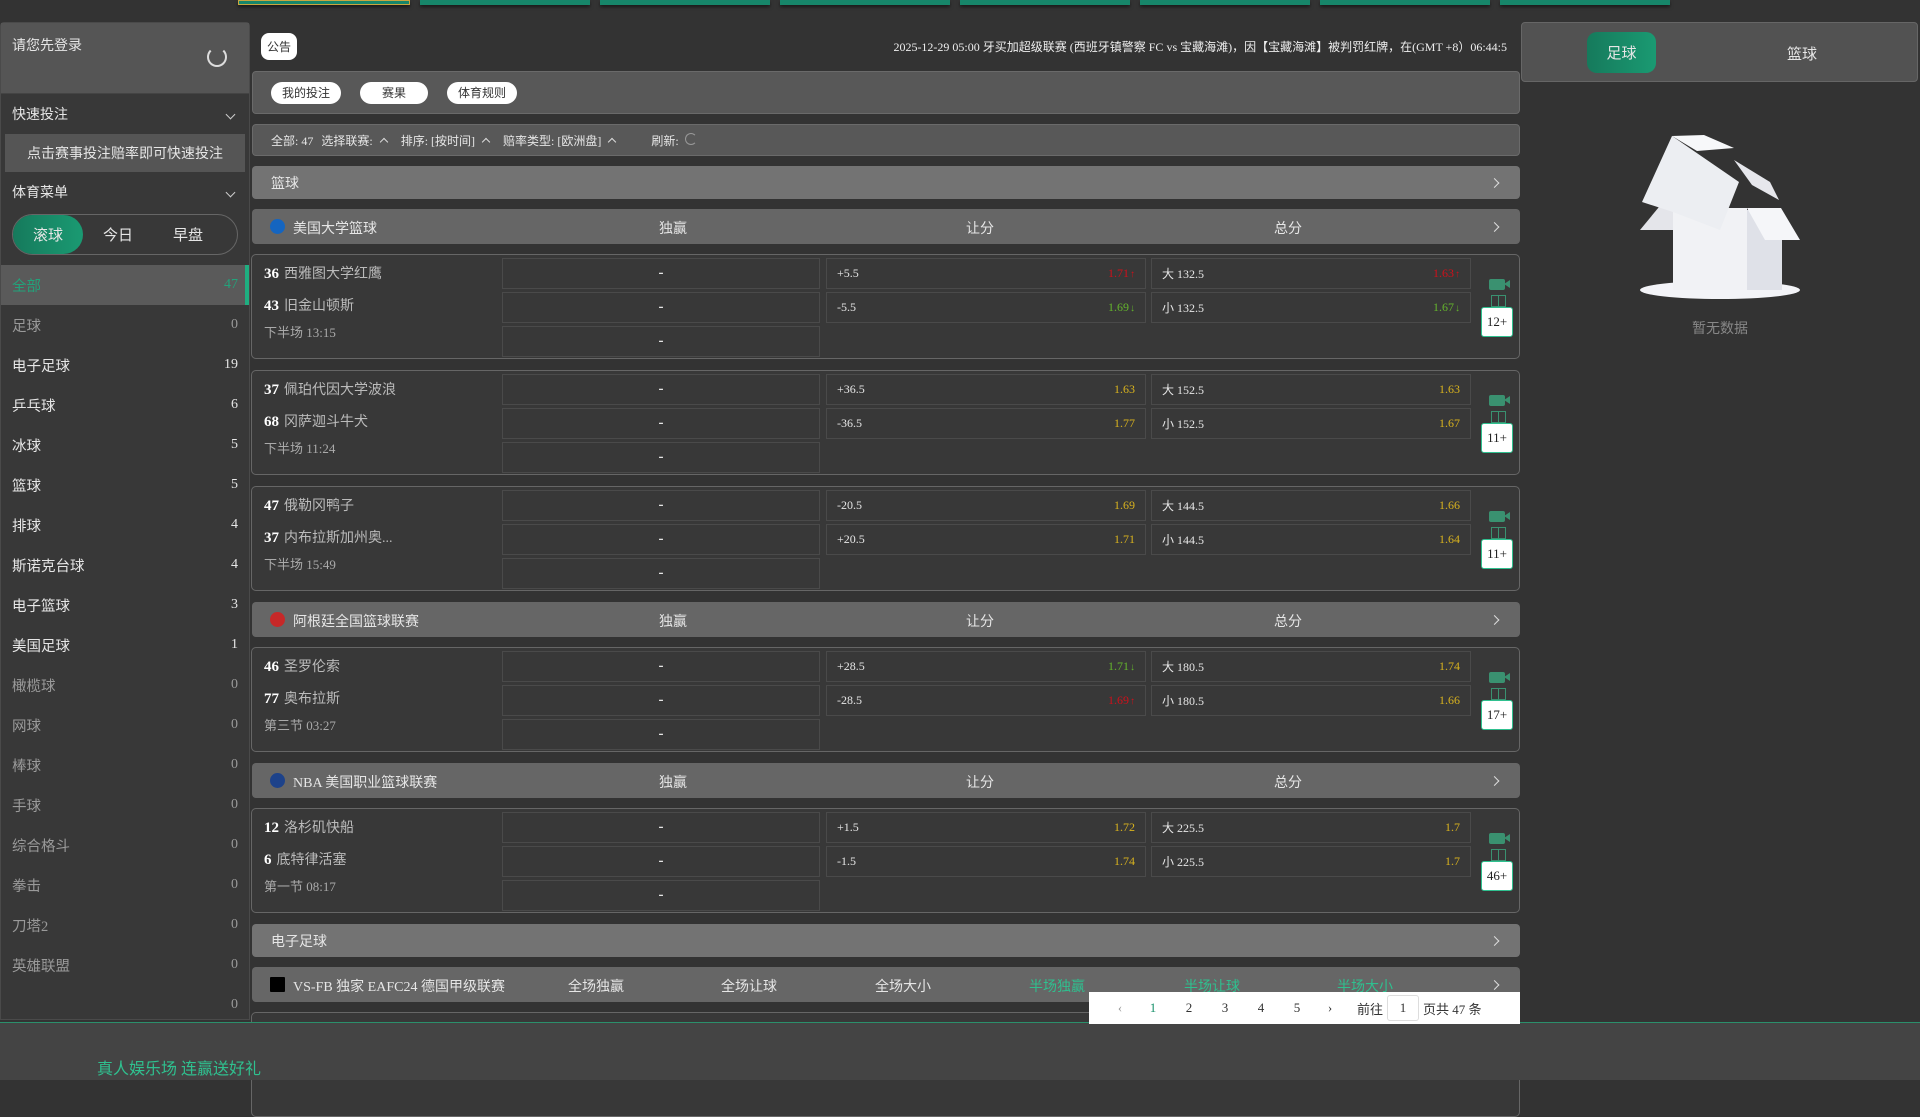  Describe the element at coordinates (48, 234) in the screenshot. I see `tab-live: 滚球` at that location.